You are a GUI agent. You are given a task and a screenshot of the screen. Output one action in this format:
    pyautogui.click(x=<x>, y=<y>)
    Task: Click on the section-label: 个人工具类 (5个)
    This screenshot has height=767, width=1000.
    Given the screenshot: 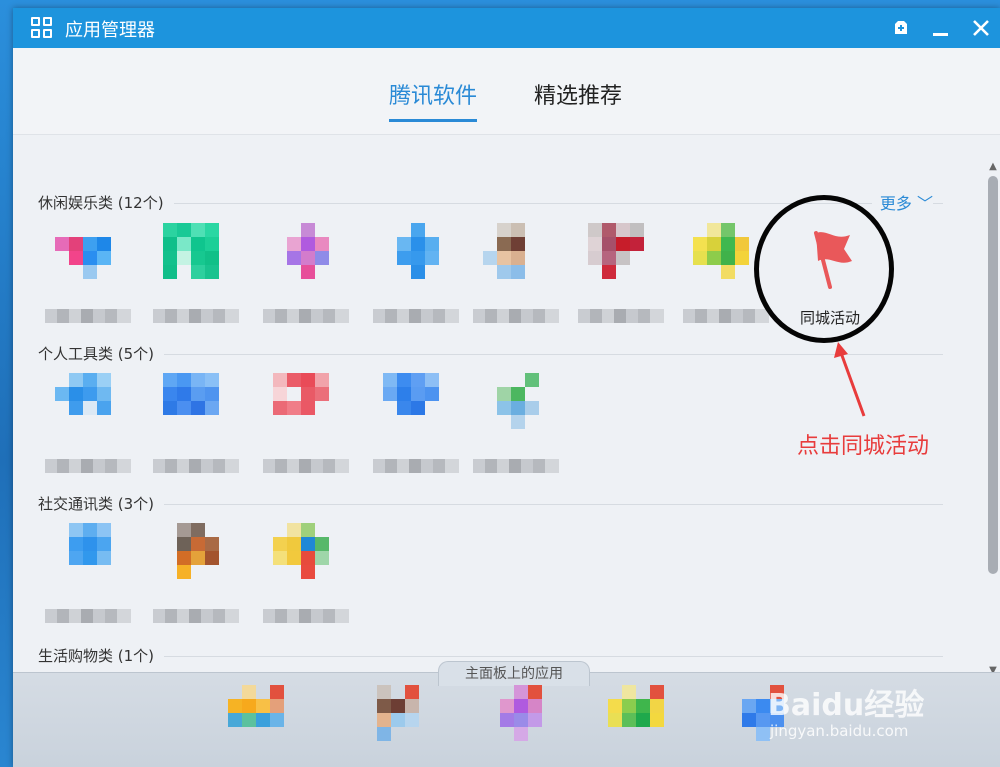 What is the action you would take?
    pyautogui.click(x=101, y=353)
    